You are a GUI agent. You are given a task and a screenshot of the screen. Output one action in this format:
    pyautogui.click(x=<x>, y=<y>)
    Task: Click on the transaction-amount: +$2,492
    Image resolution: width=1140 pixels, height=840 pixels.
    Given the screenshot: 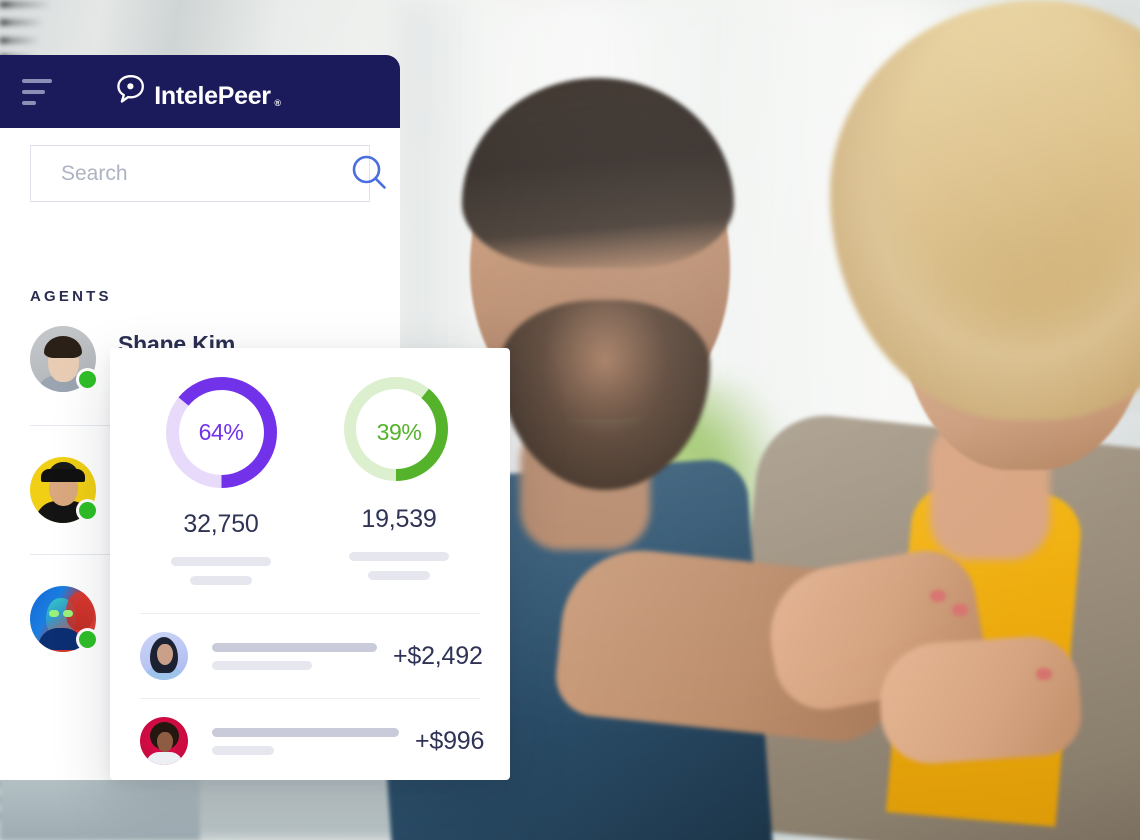 What is the action you would take?
    pyautogui.click(x=438, y=655)
    